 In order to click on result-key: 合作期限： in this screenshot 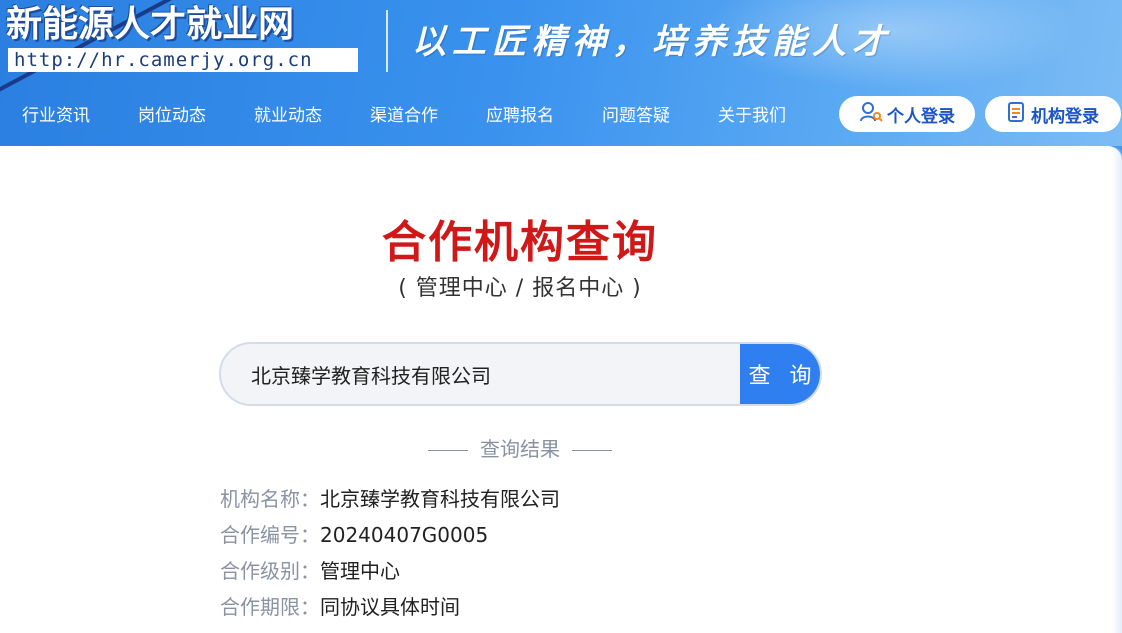, I will do `click(270, 607)`.